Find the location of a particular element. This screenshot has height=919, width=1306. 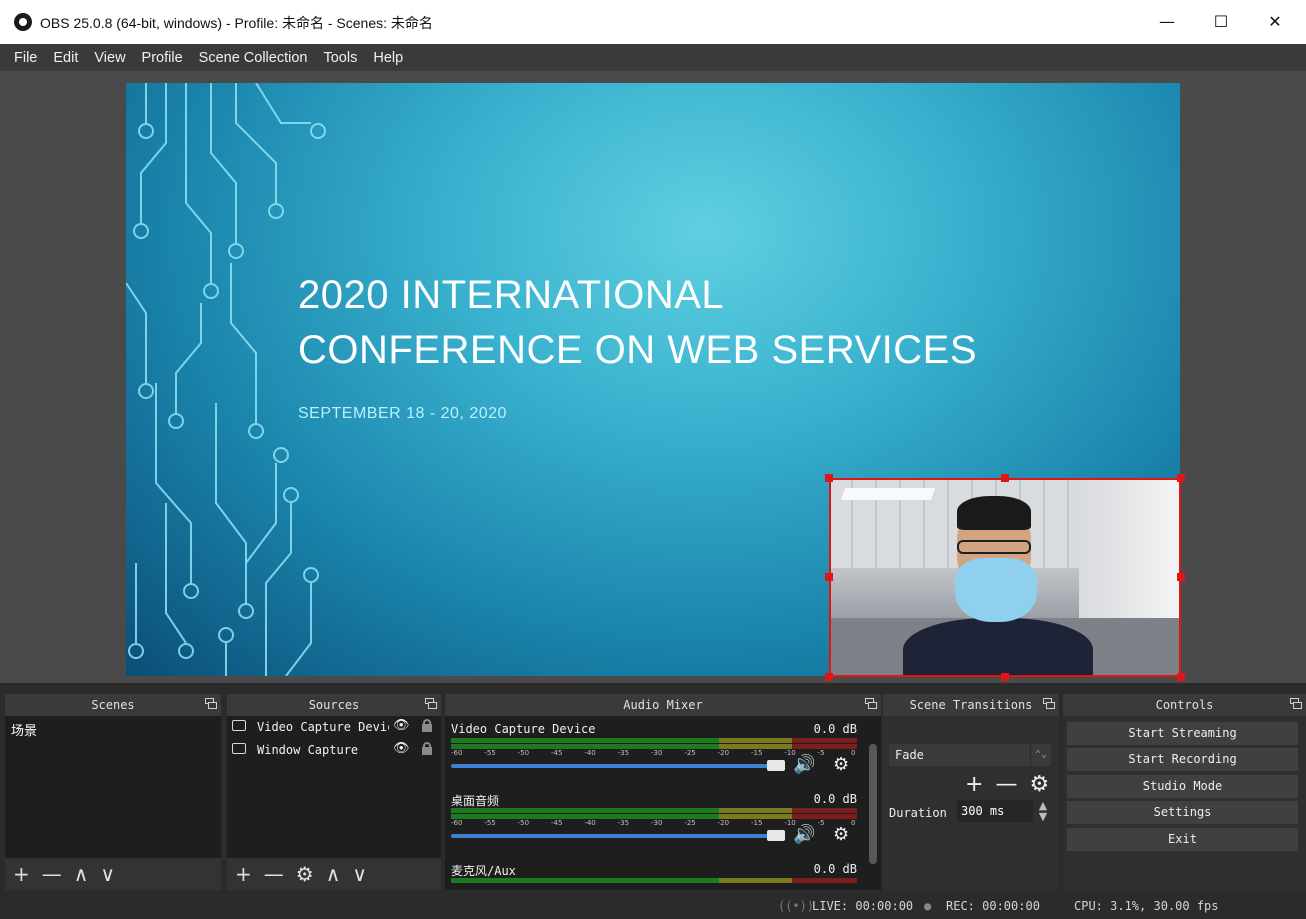

menu-view: View is located at coordinates (109, 58).